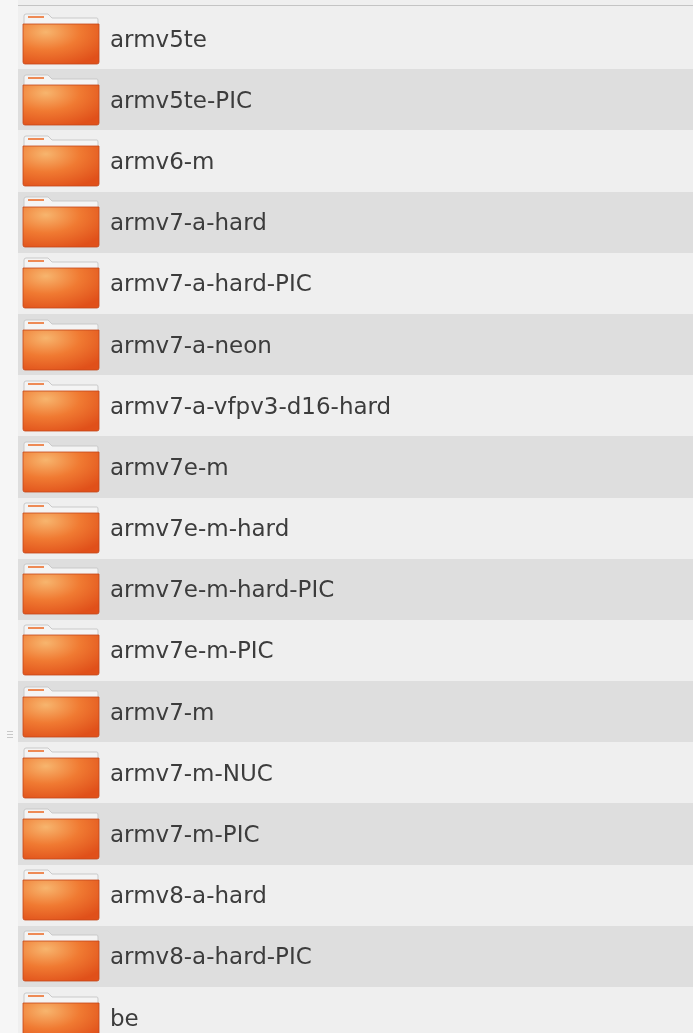 This screenshot has width=693, height=1033. What do you see at coordinates (188, 222) in the screenshot?
I see `folder-name: armv7-a-hard` at bounding box center [188, 222].